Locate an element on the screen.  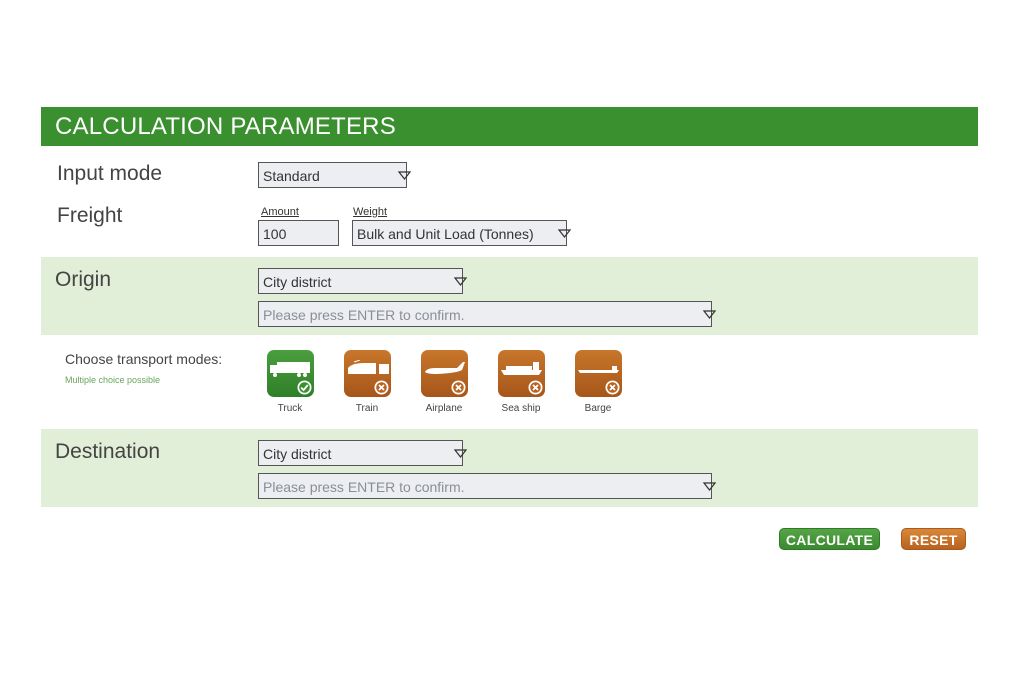
barge-tile is located at coordinates (598, 373).